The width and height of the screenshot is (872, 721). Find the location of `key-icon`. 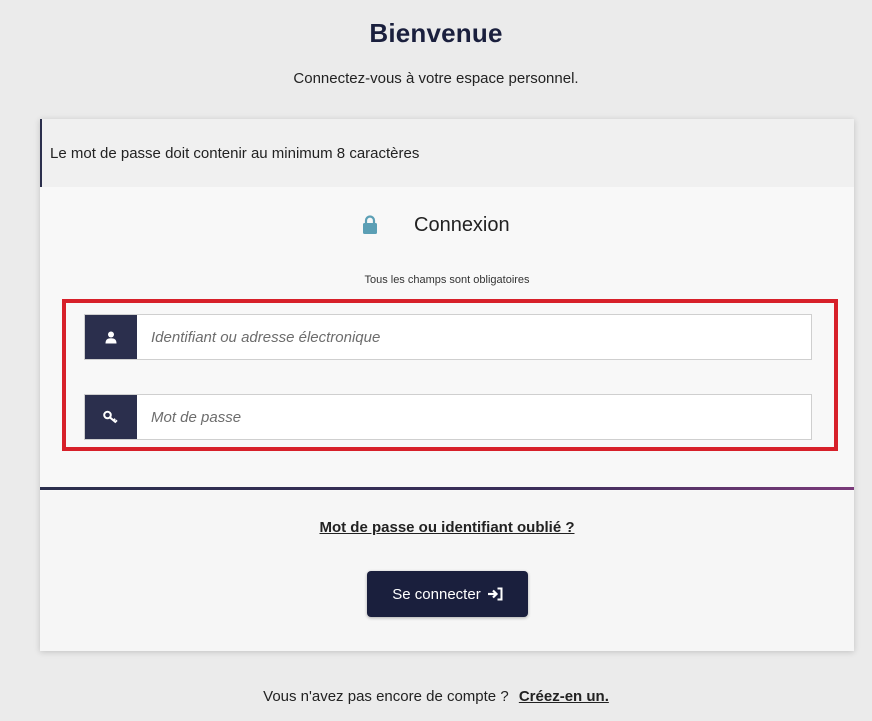

key-icon is located at coordinates (111, 417).